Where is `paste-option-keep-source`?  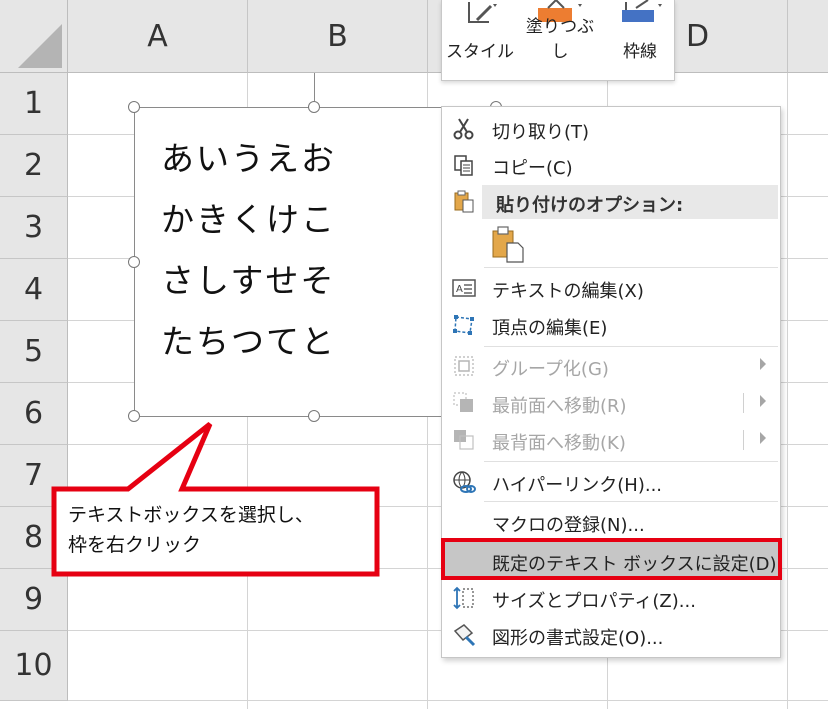 paste-option-keep-source is located at coordinates (508, 245).